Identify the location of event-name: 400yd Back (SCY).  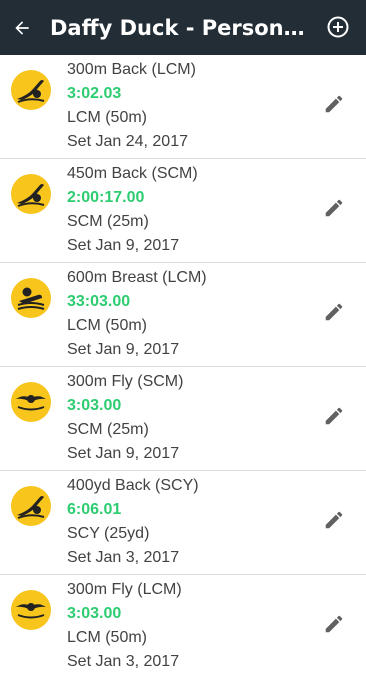
(133, 485).